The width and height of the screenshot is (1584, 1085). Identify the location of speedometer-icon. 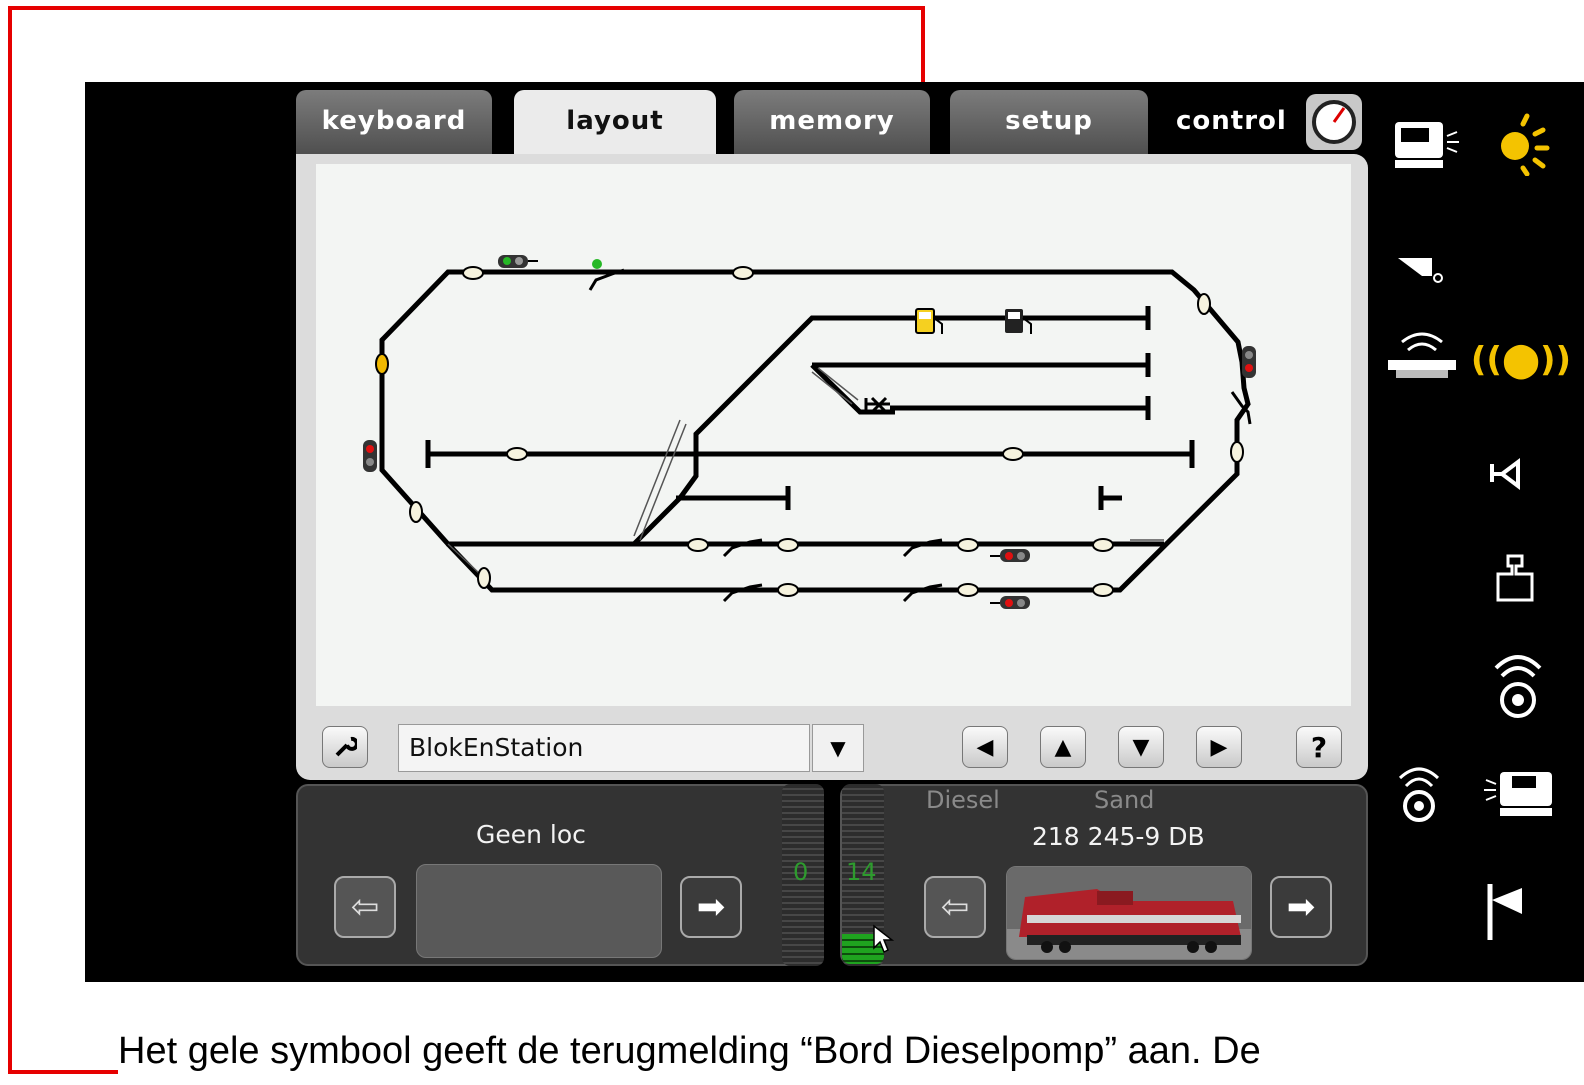
(1334, 122).